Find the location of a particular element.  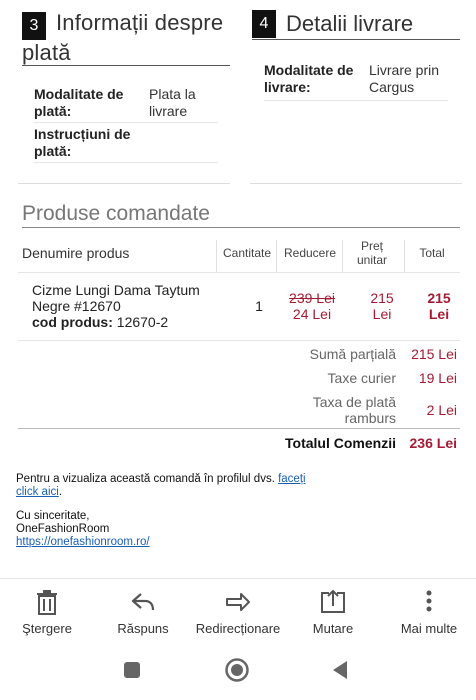

signoff-text: Cu sinceritate, is located at coordinates (53, 516).